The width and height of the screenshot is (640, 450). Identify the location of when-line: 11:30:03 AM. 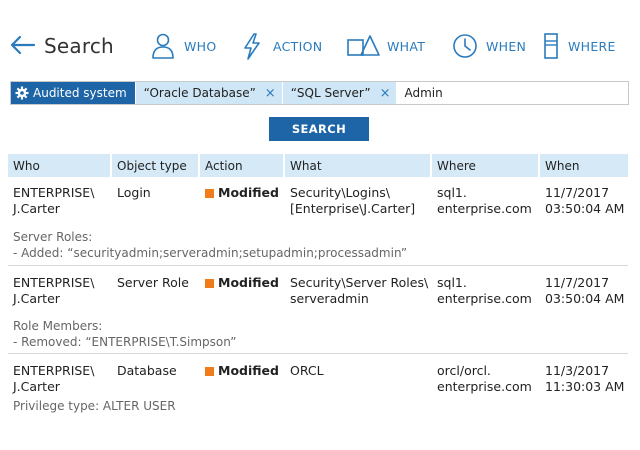
(585, 386).